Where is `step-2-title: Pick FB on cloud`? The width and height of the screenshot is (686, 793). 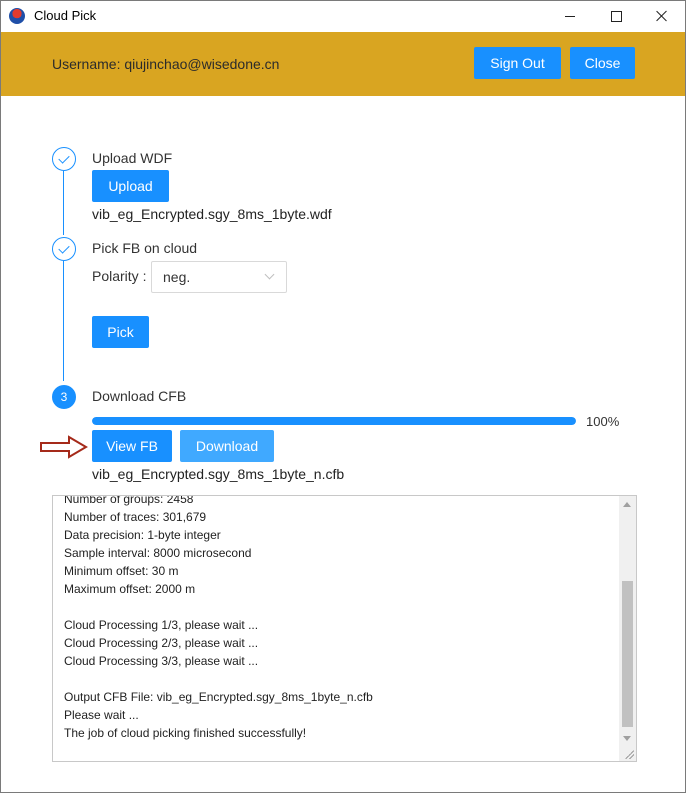 step-2-title: Pick FB on cloud is located at coordinates (145, 248).